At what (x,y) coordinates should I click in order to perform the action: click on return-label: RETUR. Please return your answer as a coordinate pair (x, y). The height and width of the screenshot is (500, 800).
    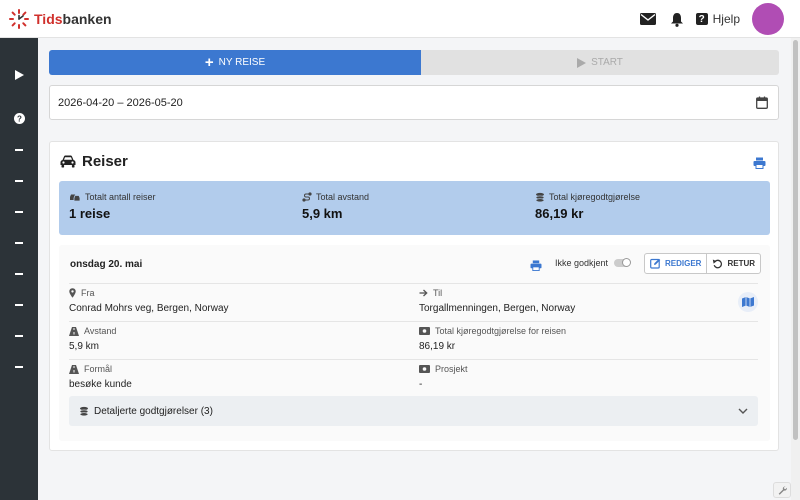
    Looking at the image, I should click on (741, 263).